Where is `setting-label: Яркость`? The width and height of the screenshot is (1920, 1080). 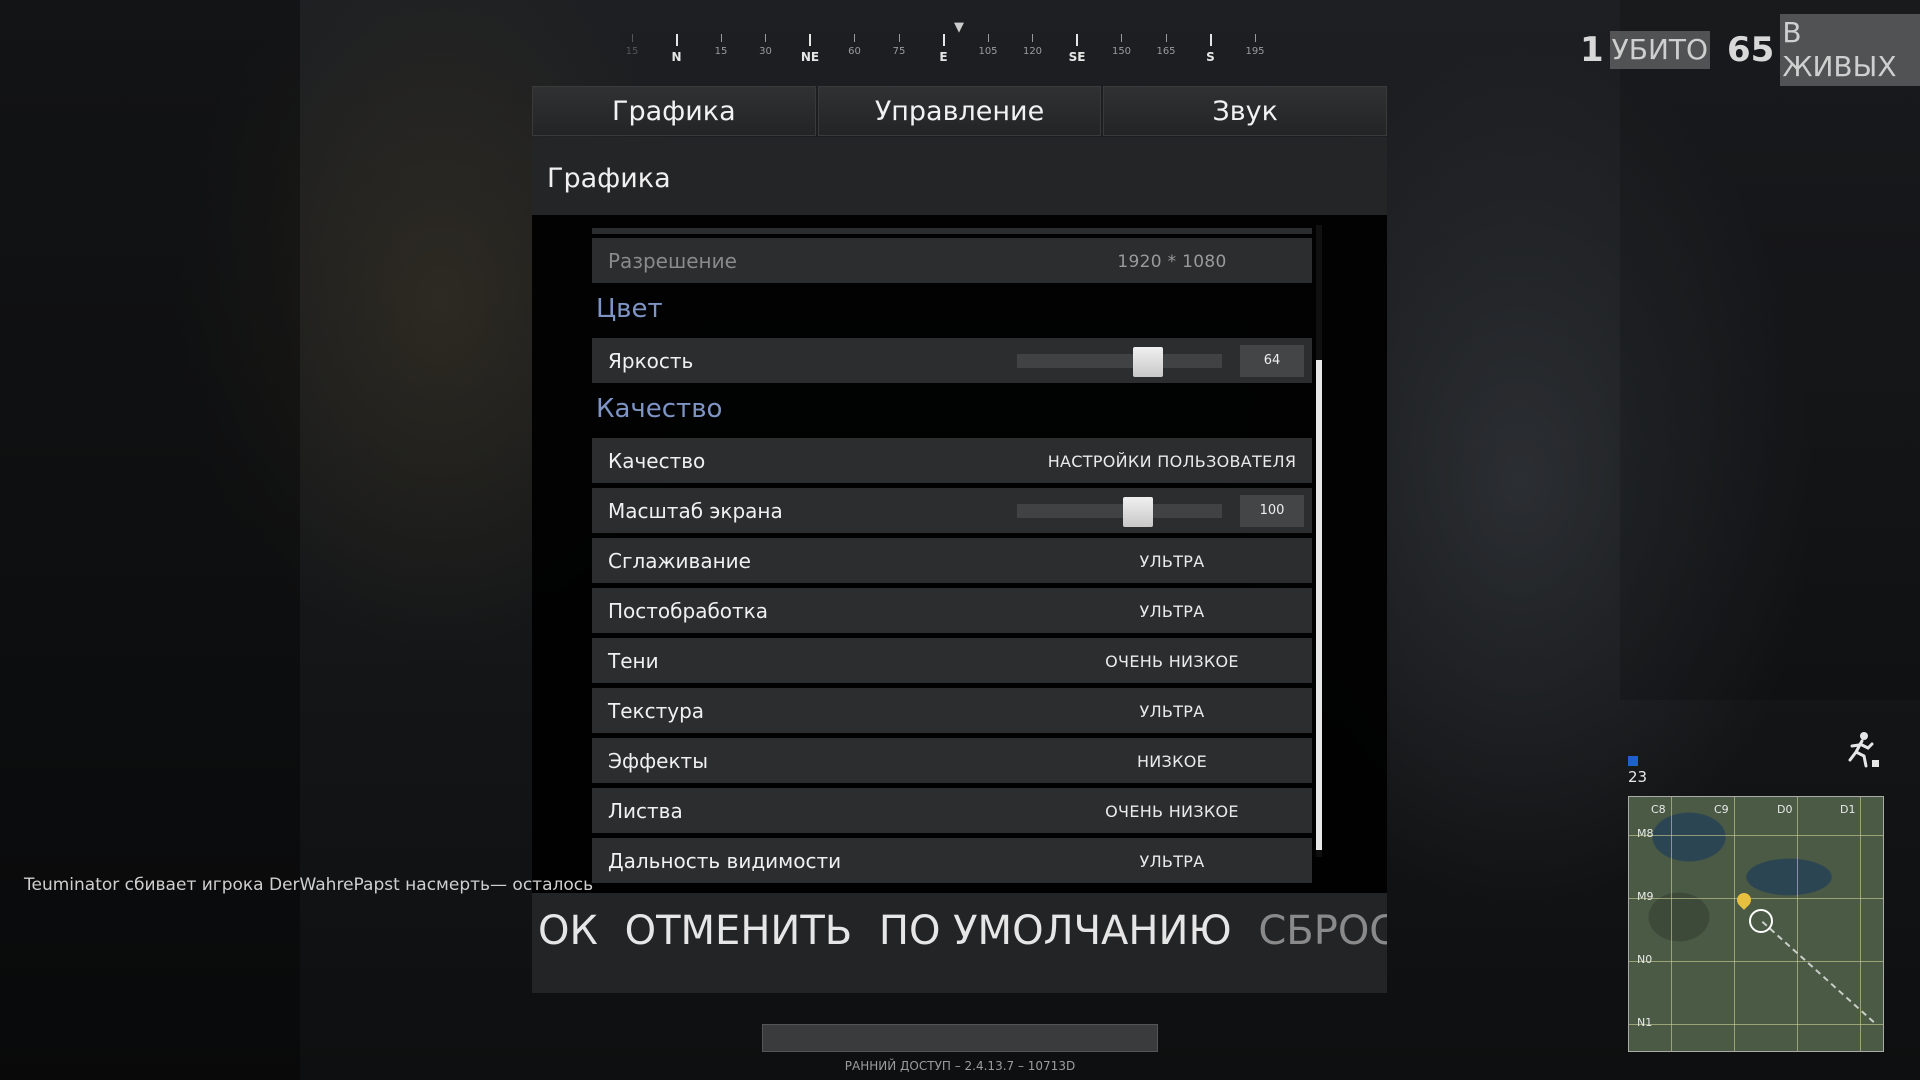
setting-label: Яркость is located at coordinates (651, 361).